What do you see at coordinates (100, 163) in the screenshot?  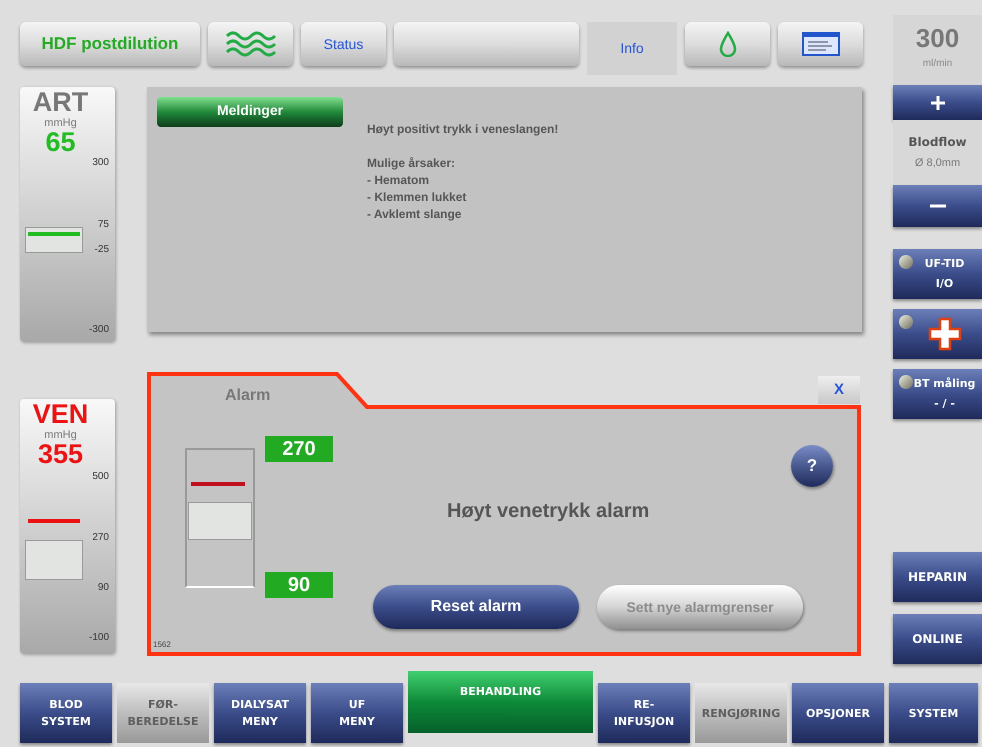 I see `scale-label: 300` at bounding box center [100, 163].